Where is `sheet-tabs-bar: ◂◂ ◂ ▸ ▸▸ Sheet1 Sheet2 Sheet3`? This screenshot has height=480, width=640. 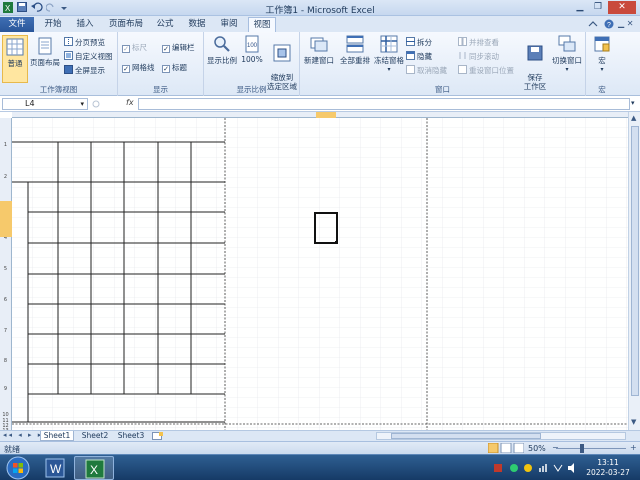 sheet-tabs-bar: ◂◂ ◂ ▸ ▸▸ Sheet1 Sheet2 Sheet3 is located at coordinates (320, 435).